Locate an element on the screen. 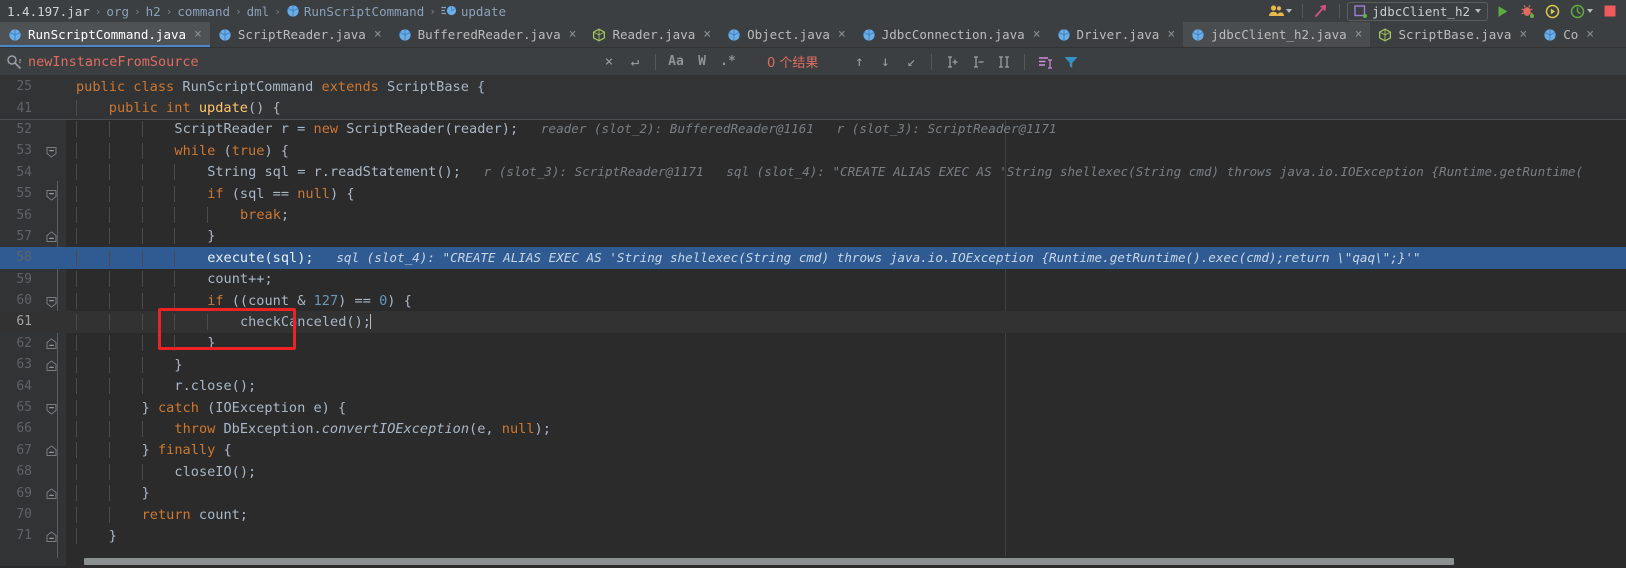  code-line: 65} catch (IOException e) { is located at coordinates (813, 407).